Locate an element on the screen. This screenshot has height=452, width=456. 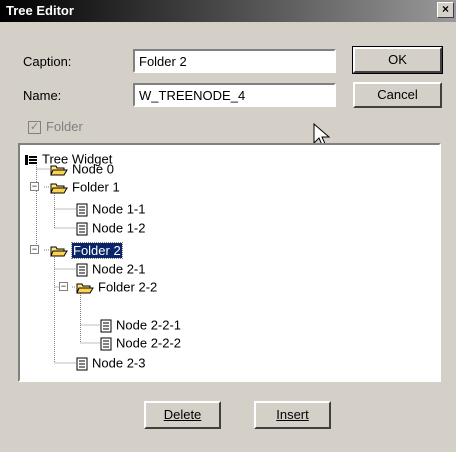
name-label: Name: is located at coordinates (42, 95).